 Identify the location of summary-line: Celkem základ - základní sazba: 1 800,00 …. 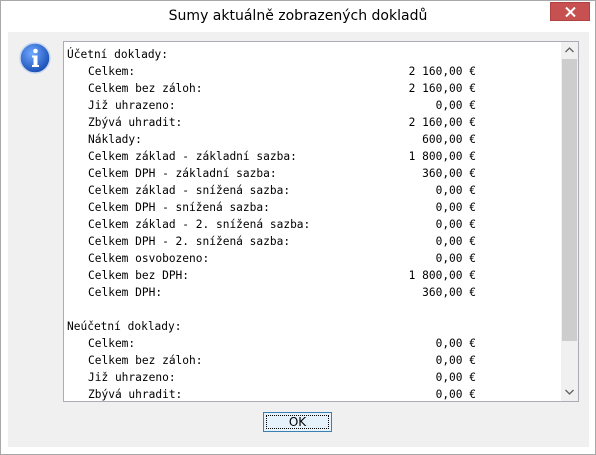
(312, 156).